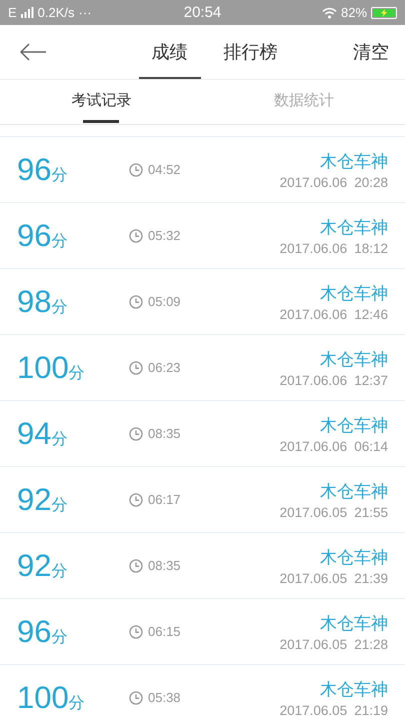 The image size is (405, 720). I want to click on clock-time: 20:54, so click(203, 12).